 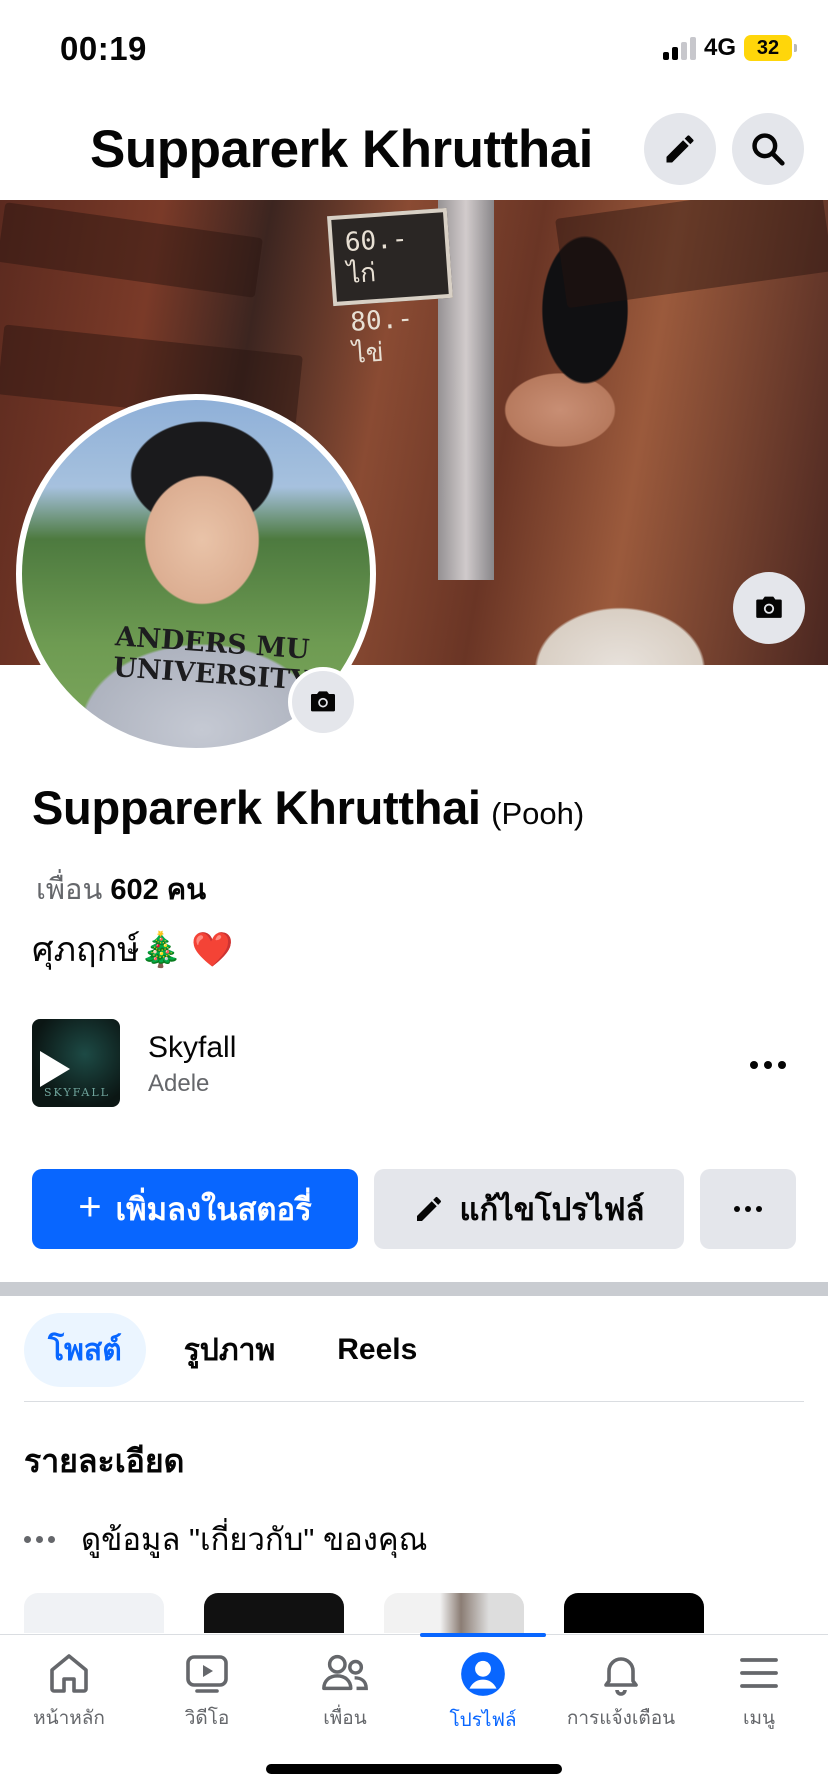 I want to click on nav-label: การแจ้งเตือน, so click(x=621, y=1718).